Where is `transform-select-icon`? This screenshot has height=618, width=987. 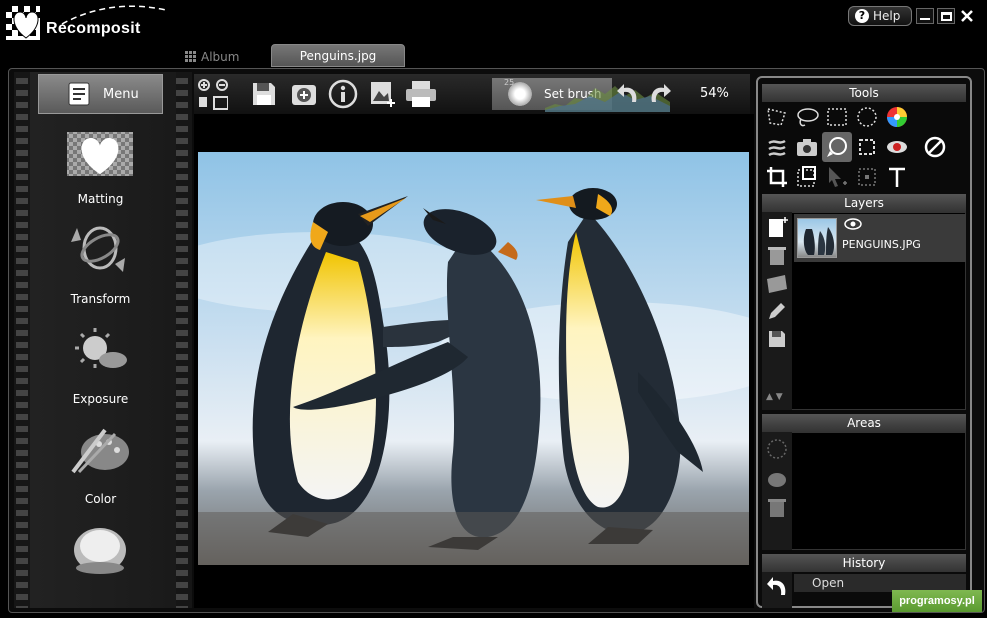 transform-select-icon is located at coordinates (867, 177).